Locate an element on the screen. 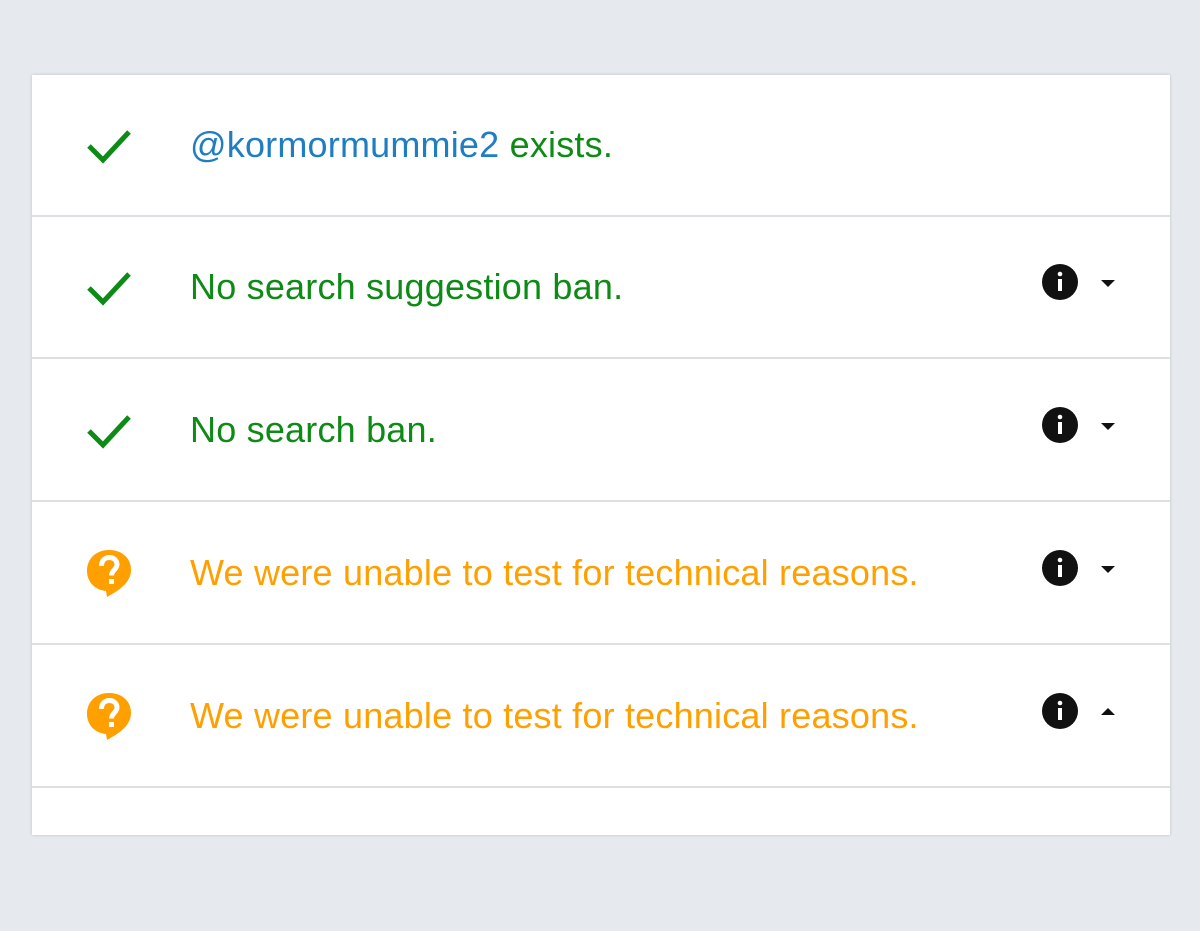 This screenshot has width=1200, height=931. result-row-search-ban: No search ban. is located at coordinates (601, 431).